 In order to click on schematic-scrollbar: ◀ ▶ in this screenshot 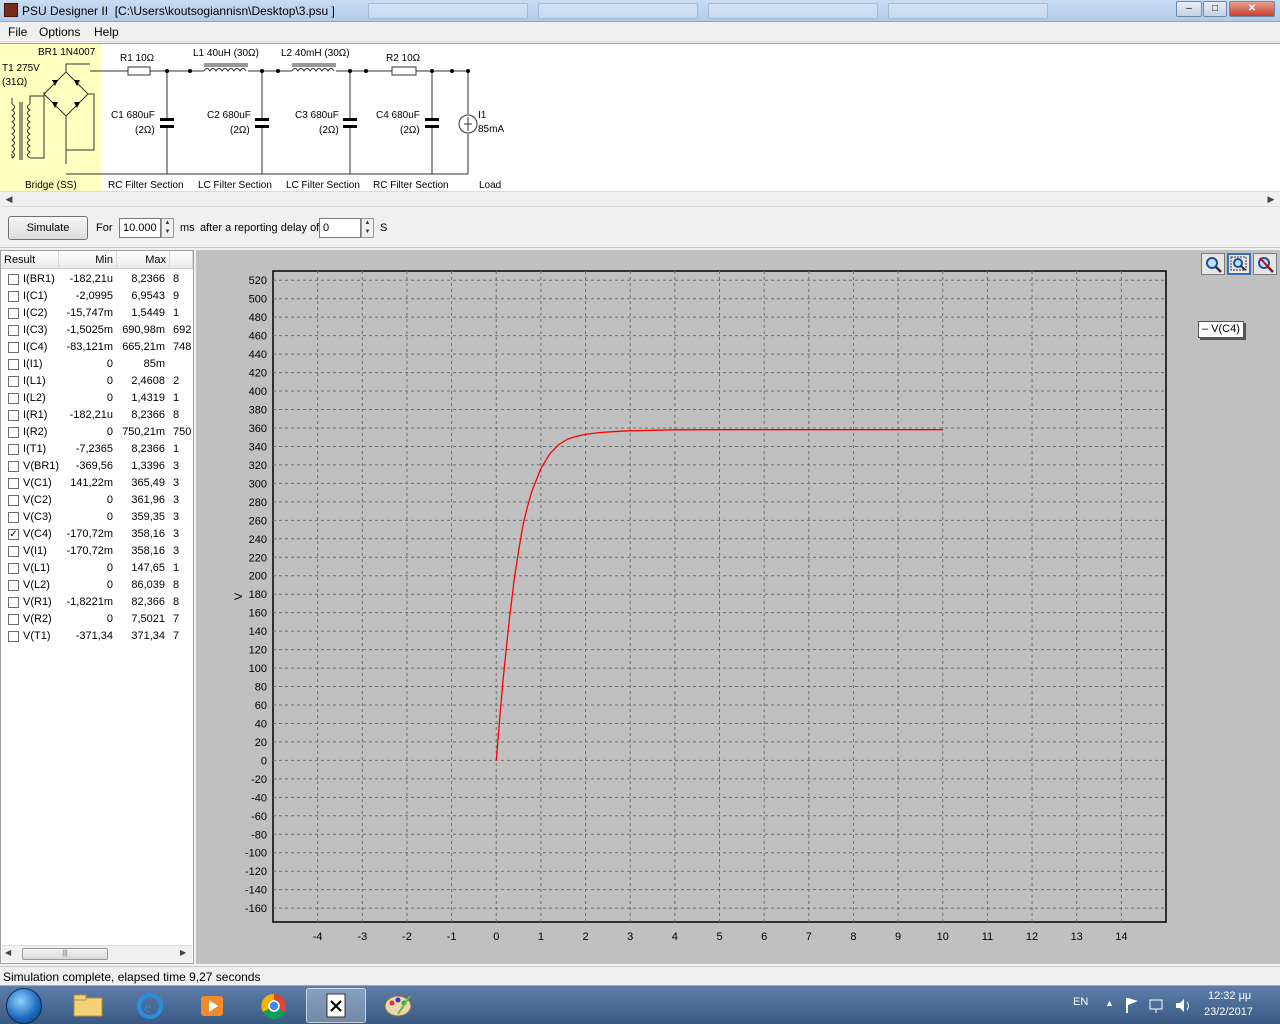, I will do `click(640, 199)`.